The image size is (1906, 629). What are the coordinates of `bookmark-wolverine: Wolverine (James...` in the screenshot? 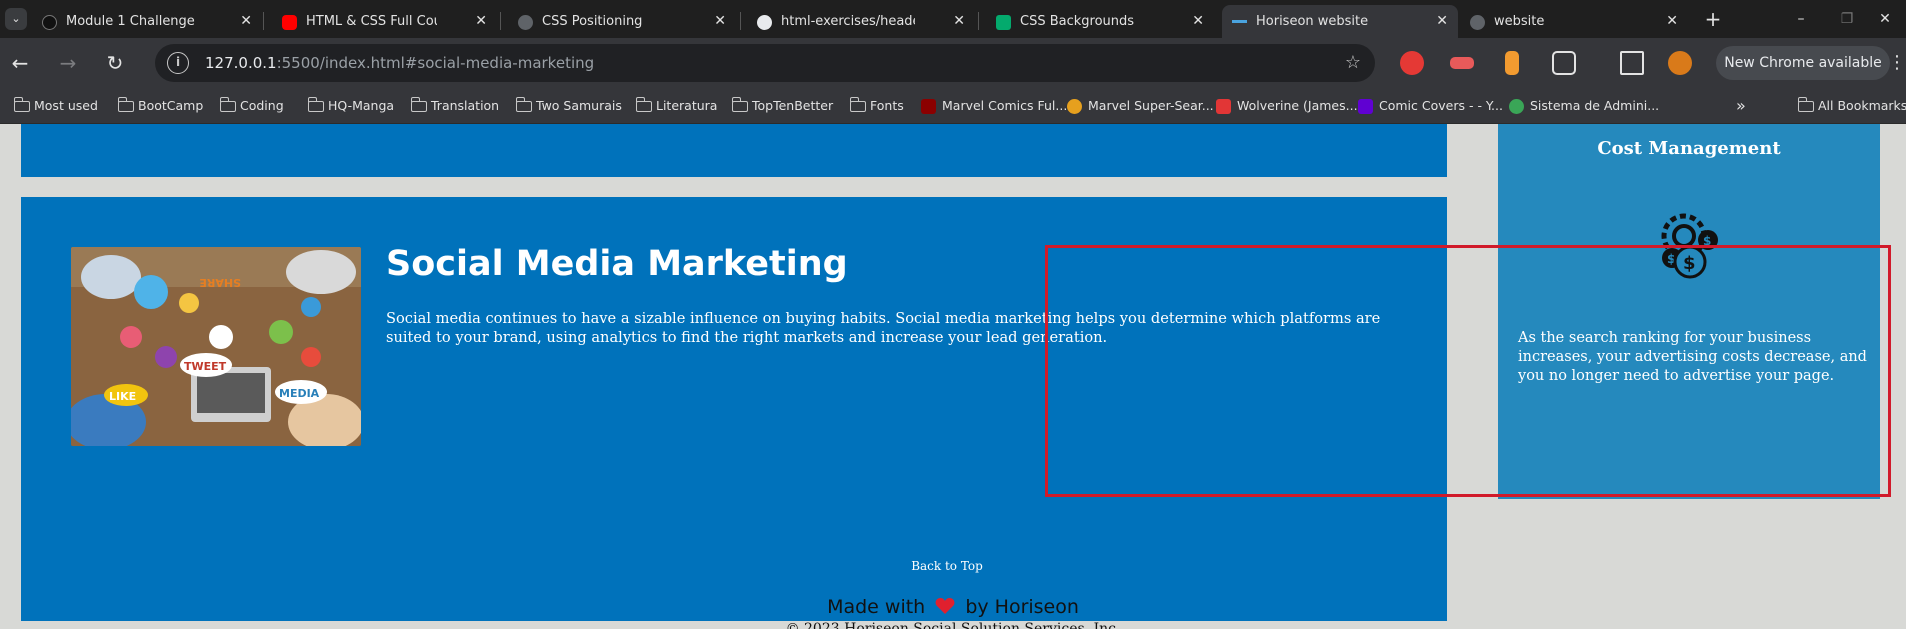 It's located at (1286, 106).